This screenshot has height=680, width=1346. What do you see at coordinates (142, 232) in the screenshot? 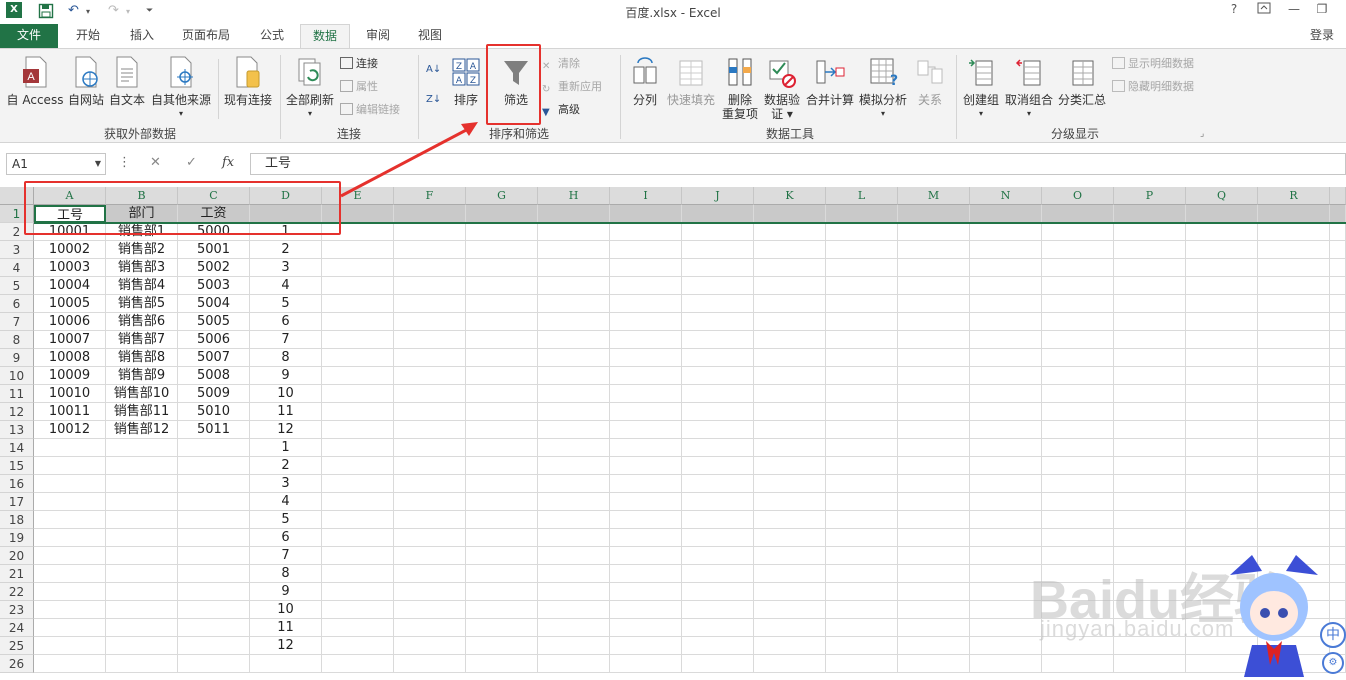
I see `cell-B2: 销售部1` at bounding box center [142, 232].